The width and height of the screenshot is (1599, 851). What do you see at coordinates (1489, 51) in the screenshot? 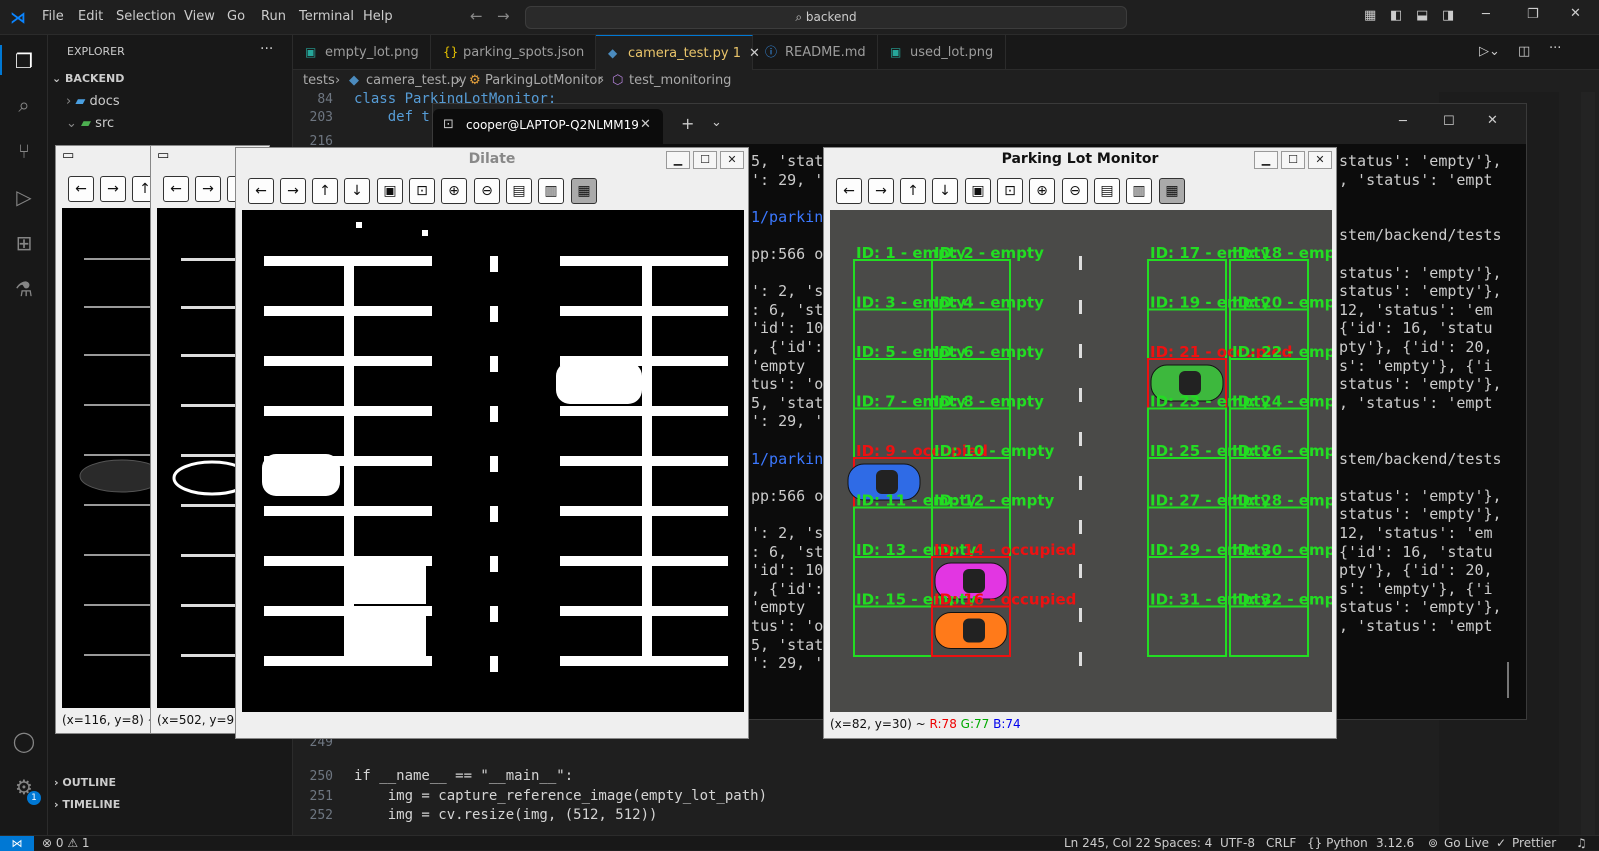
I see `run-file-icon: ▷⌄` at bounding box center [1489, 51].